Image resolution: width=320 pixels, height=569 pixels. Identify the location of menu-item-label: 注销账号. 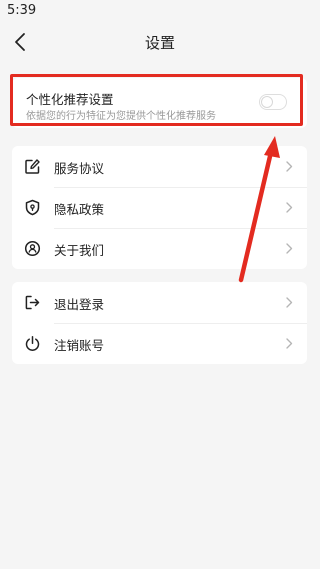
(79, 345).